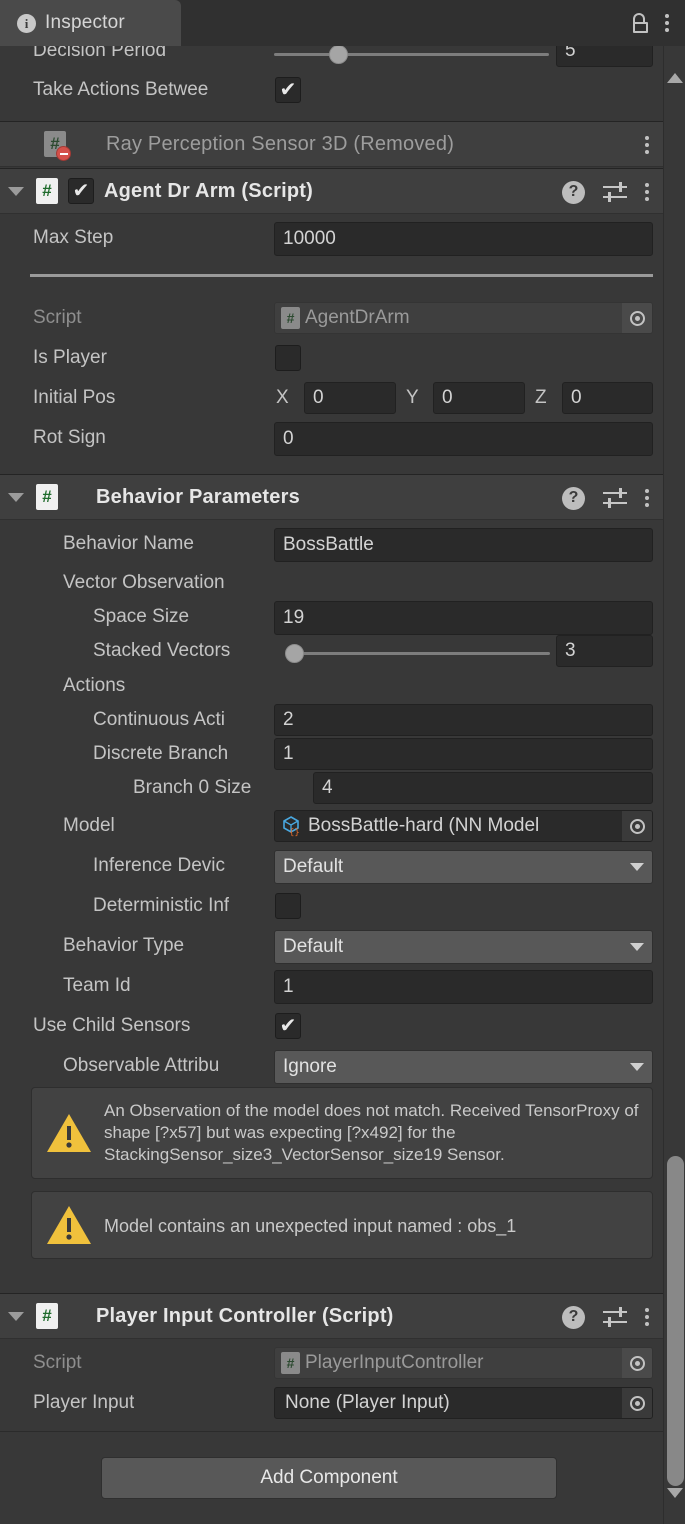 The height and width of the screenshot is (1524, 685). What do you see at coordinates (675, 1501) in the screenshot?
I see `scroll-down-arrow-icon` at bounding box center [675, 1501].